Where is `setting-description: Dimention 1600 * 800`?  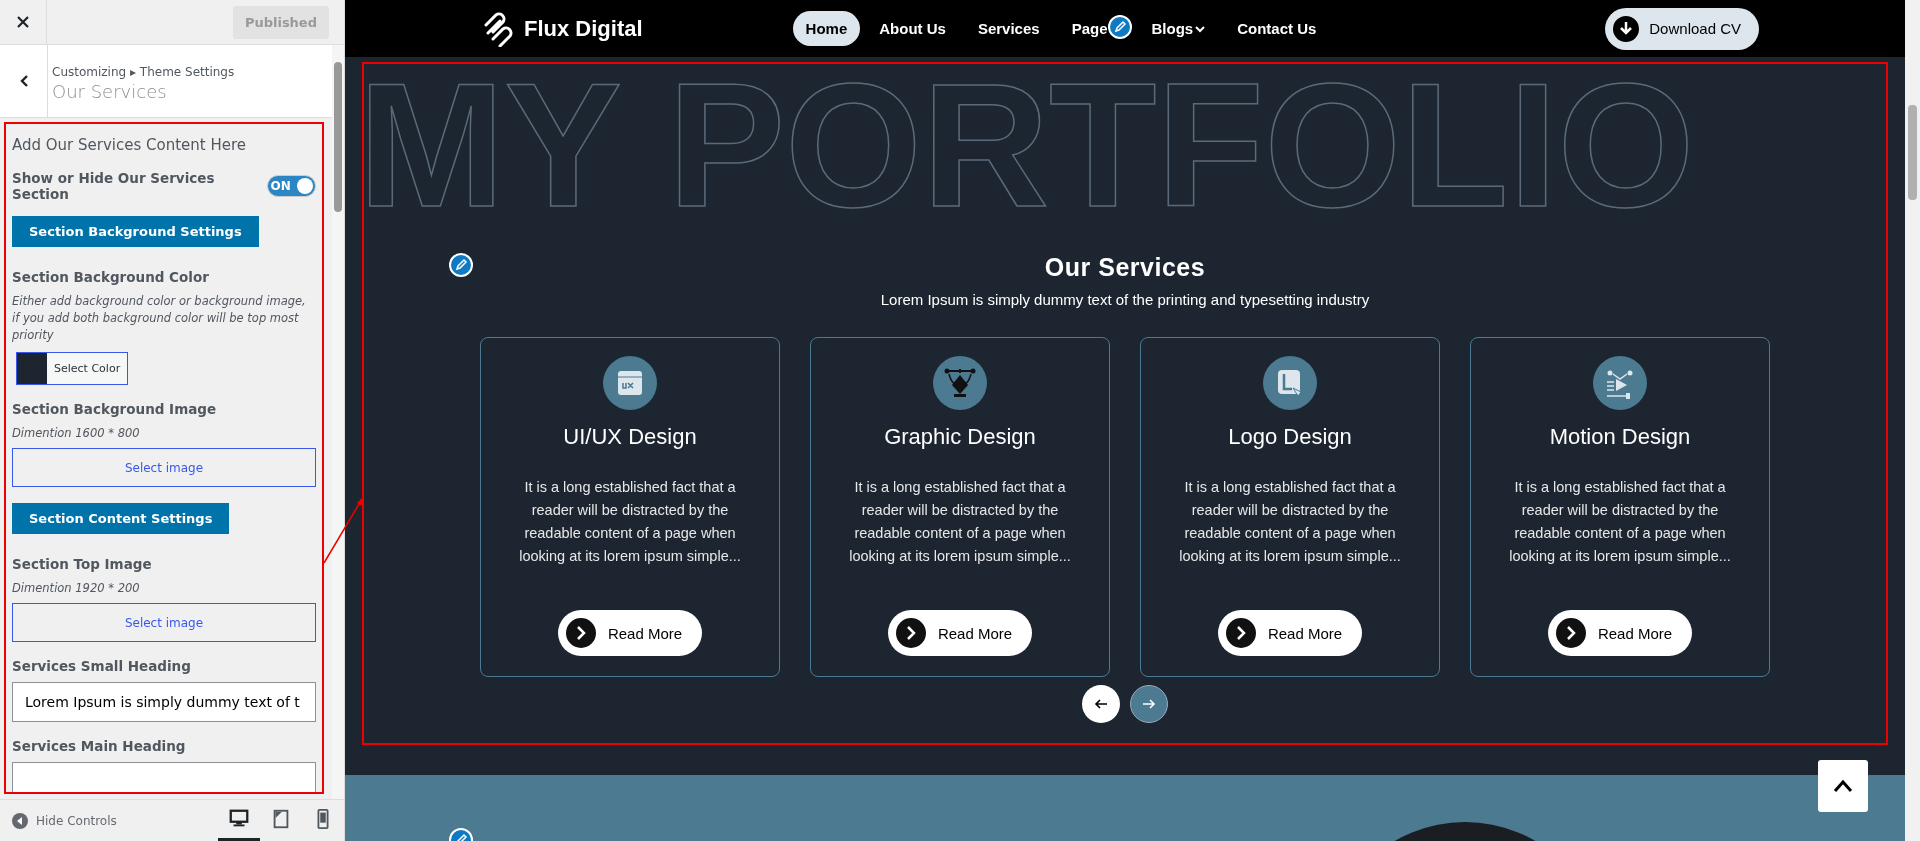
setting-description: Dimention 1600 * 800 is located at coordinates (76, 433).